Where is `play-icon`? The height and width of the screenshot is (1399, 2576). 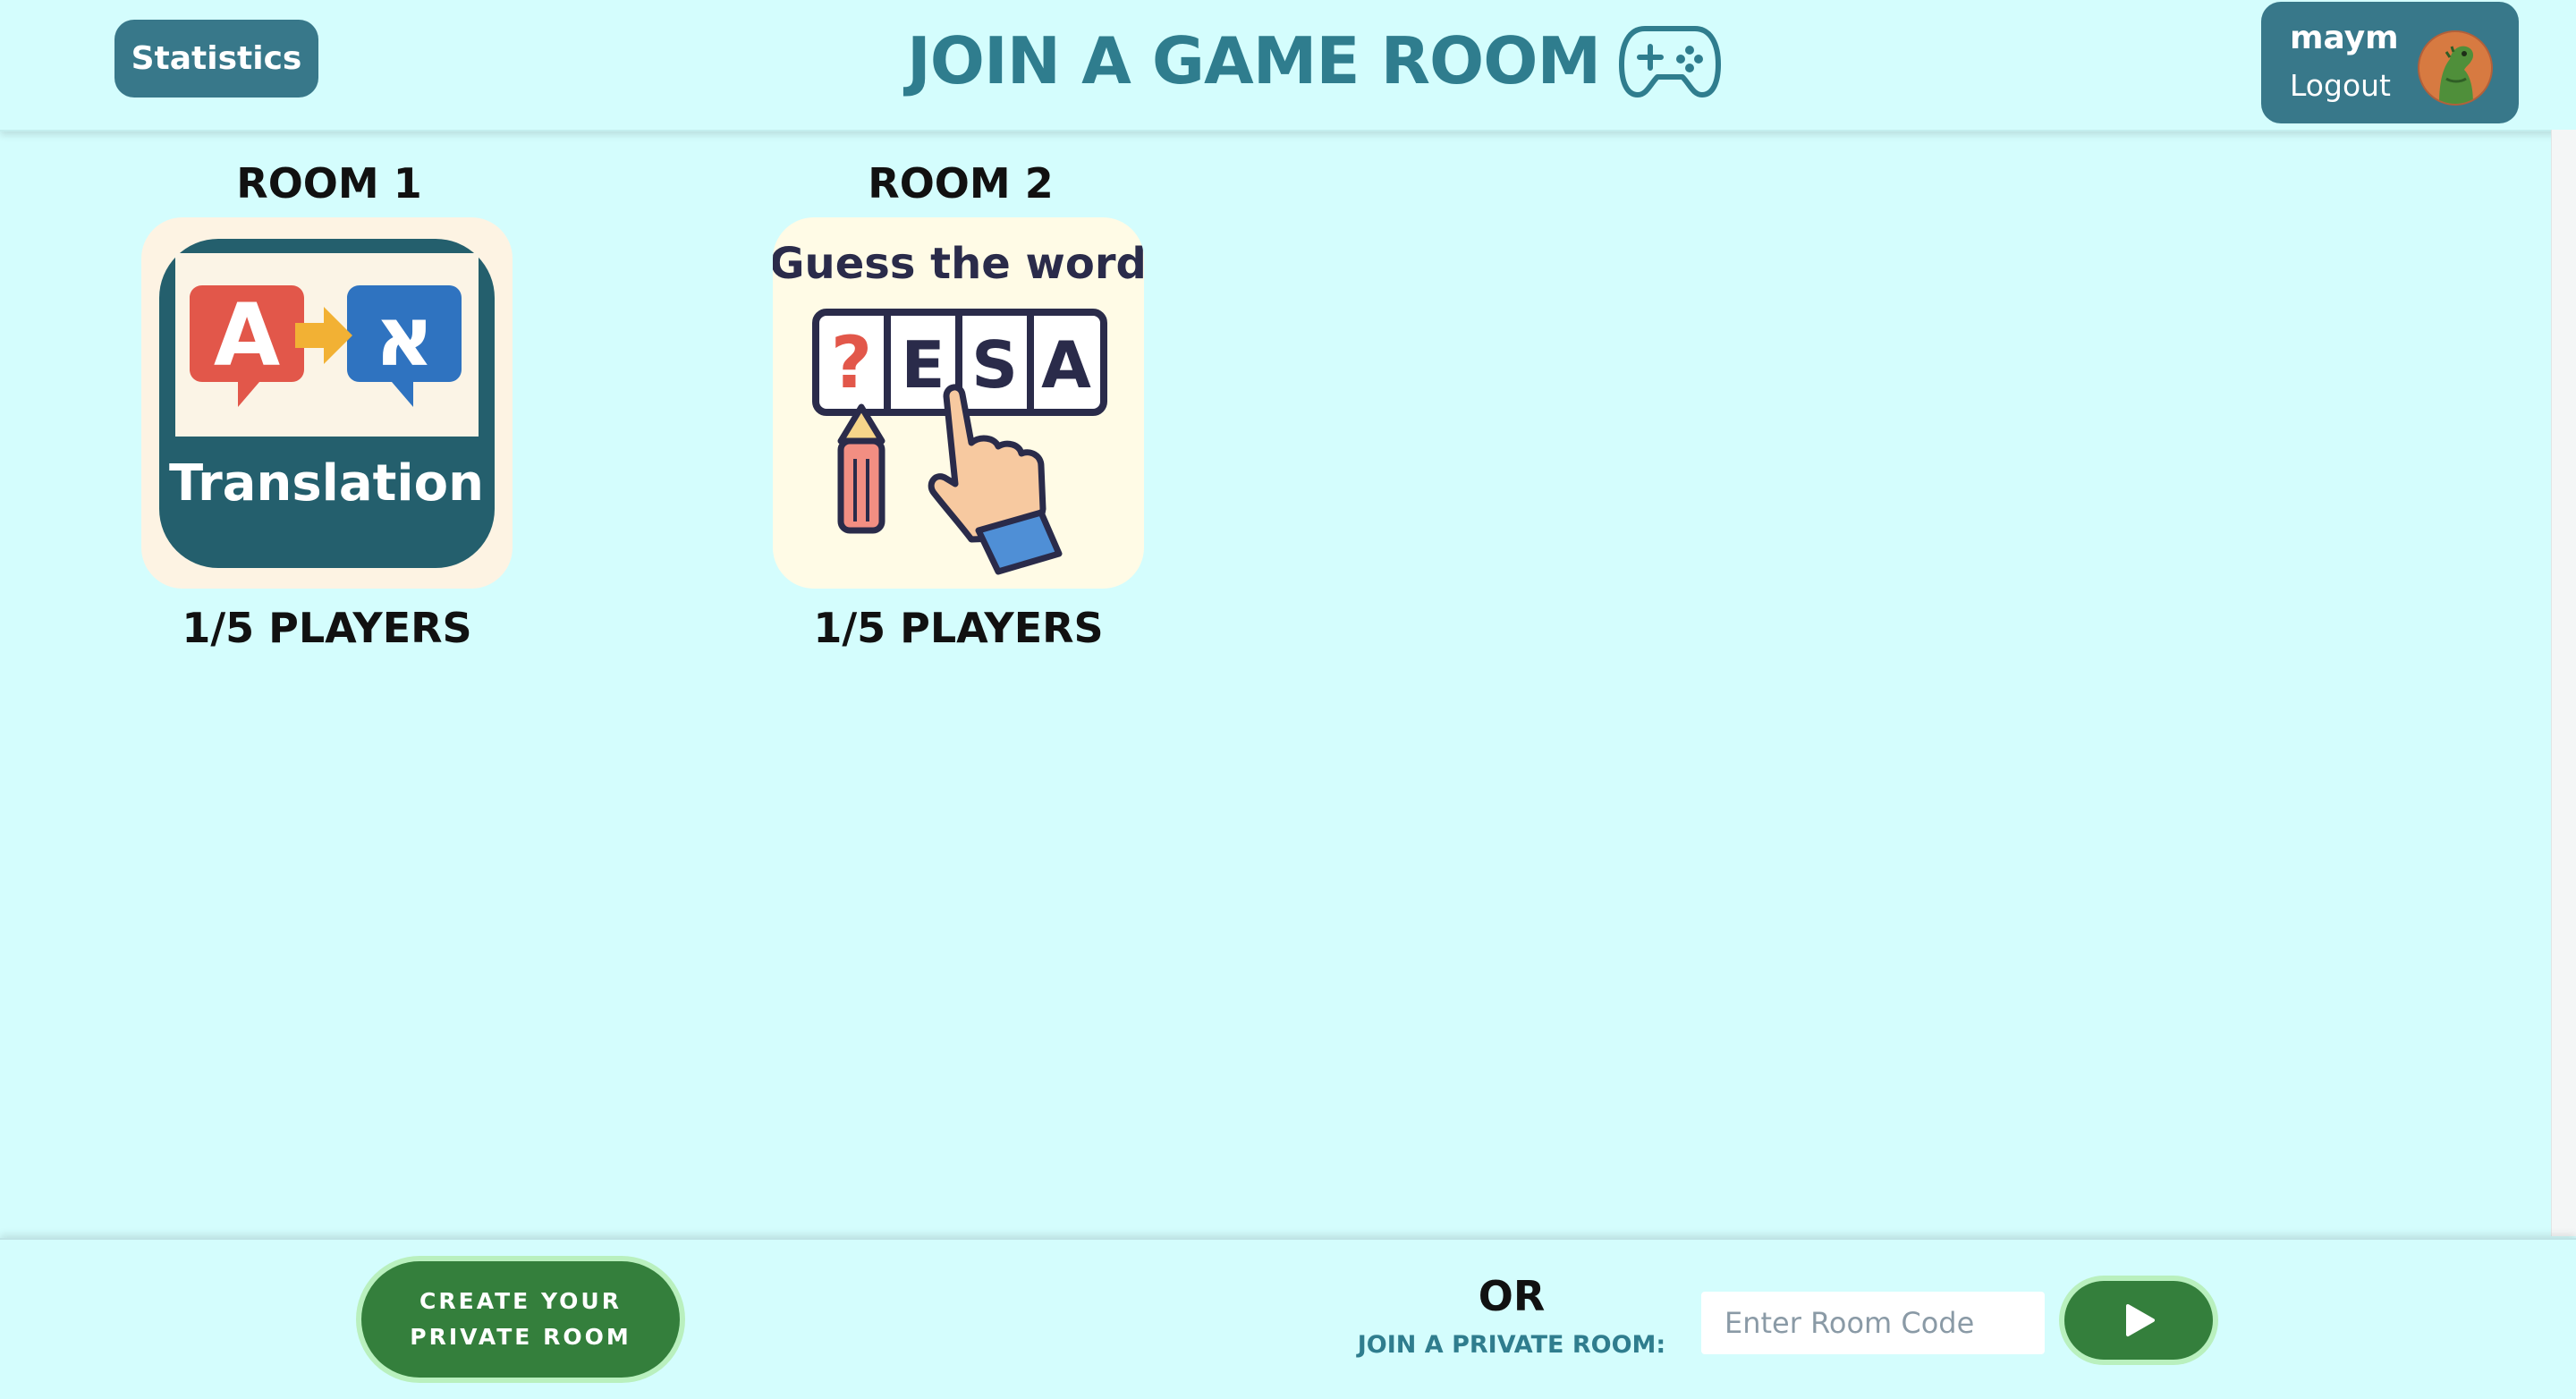 play-icon is located at coordinates (2140, 1320).